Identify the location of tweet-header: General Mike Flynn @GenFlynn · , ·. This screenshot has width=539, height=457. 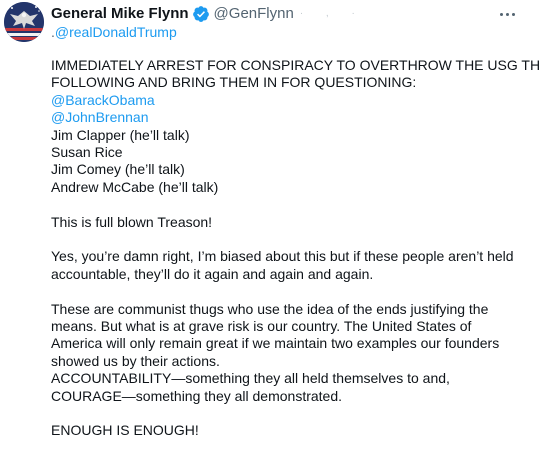
(275, 14).